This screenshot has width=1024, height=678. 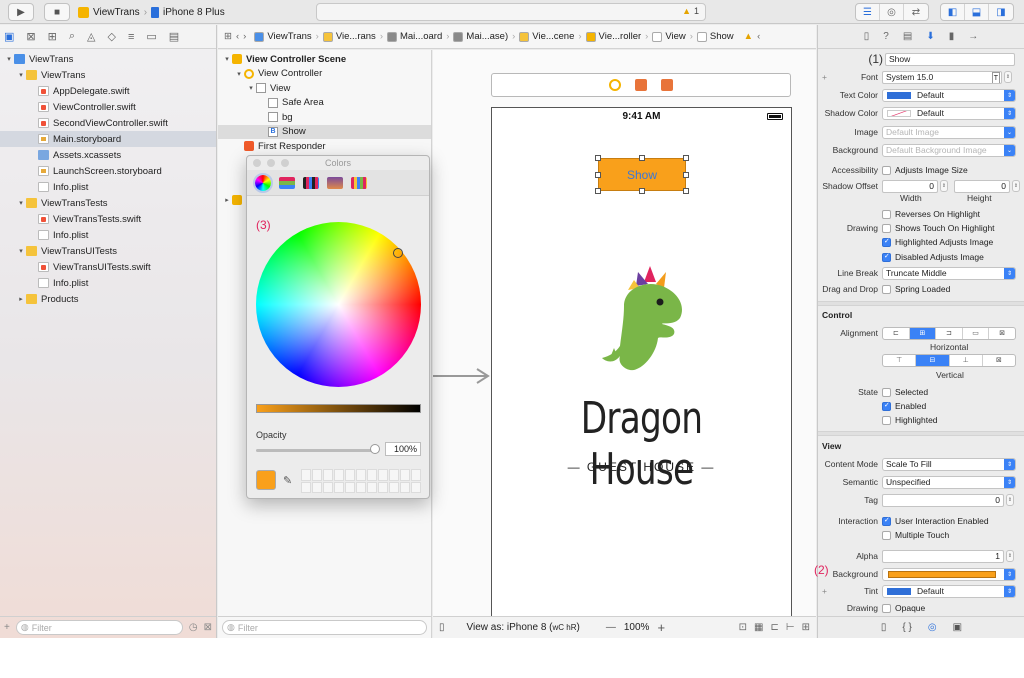 What do you see at coordinates (108, 91) in the screenshot?
I see `navigator-item: AppDelegate.swift` at bounding box center [108, 91].